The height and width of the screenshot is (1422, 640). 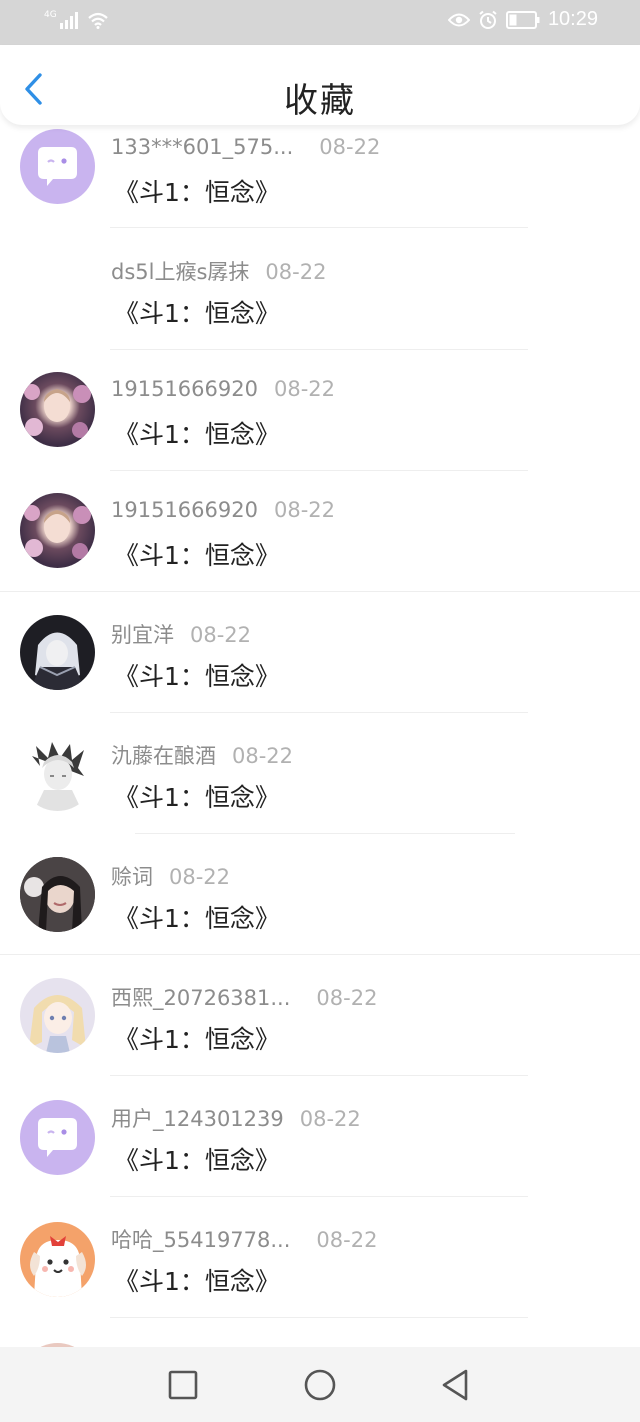 What do you see at coordinates (320, 911) in the screenshot?
I see `list-item: 赊词 08-22 《斗1：恒念》` at bounding box center [320, 911].